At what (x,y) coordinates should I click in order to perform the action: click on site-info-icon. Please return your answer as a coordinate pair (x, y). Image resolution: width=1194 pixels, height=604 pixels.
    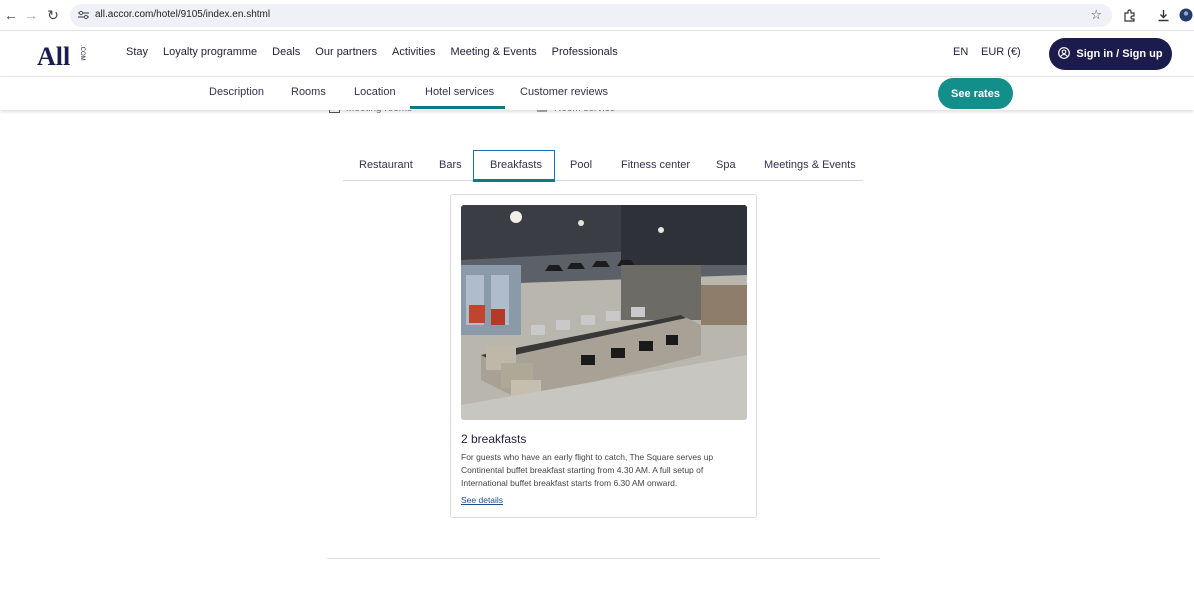
    Looking at the image, I should click on (83, 15).